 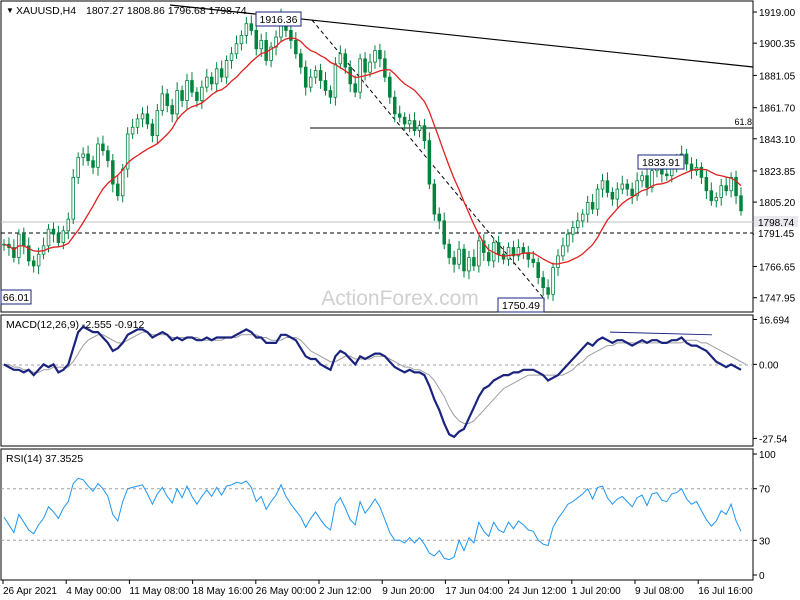 What do you see at coordinates (46, 11) in the screenshot?
I see `symbol-label: XAUUSD,H4` at bounding box center [46, 11].